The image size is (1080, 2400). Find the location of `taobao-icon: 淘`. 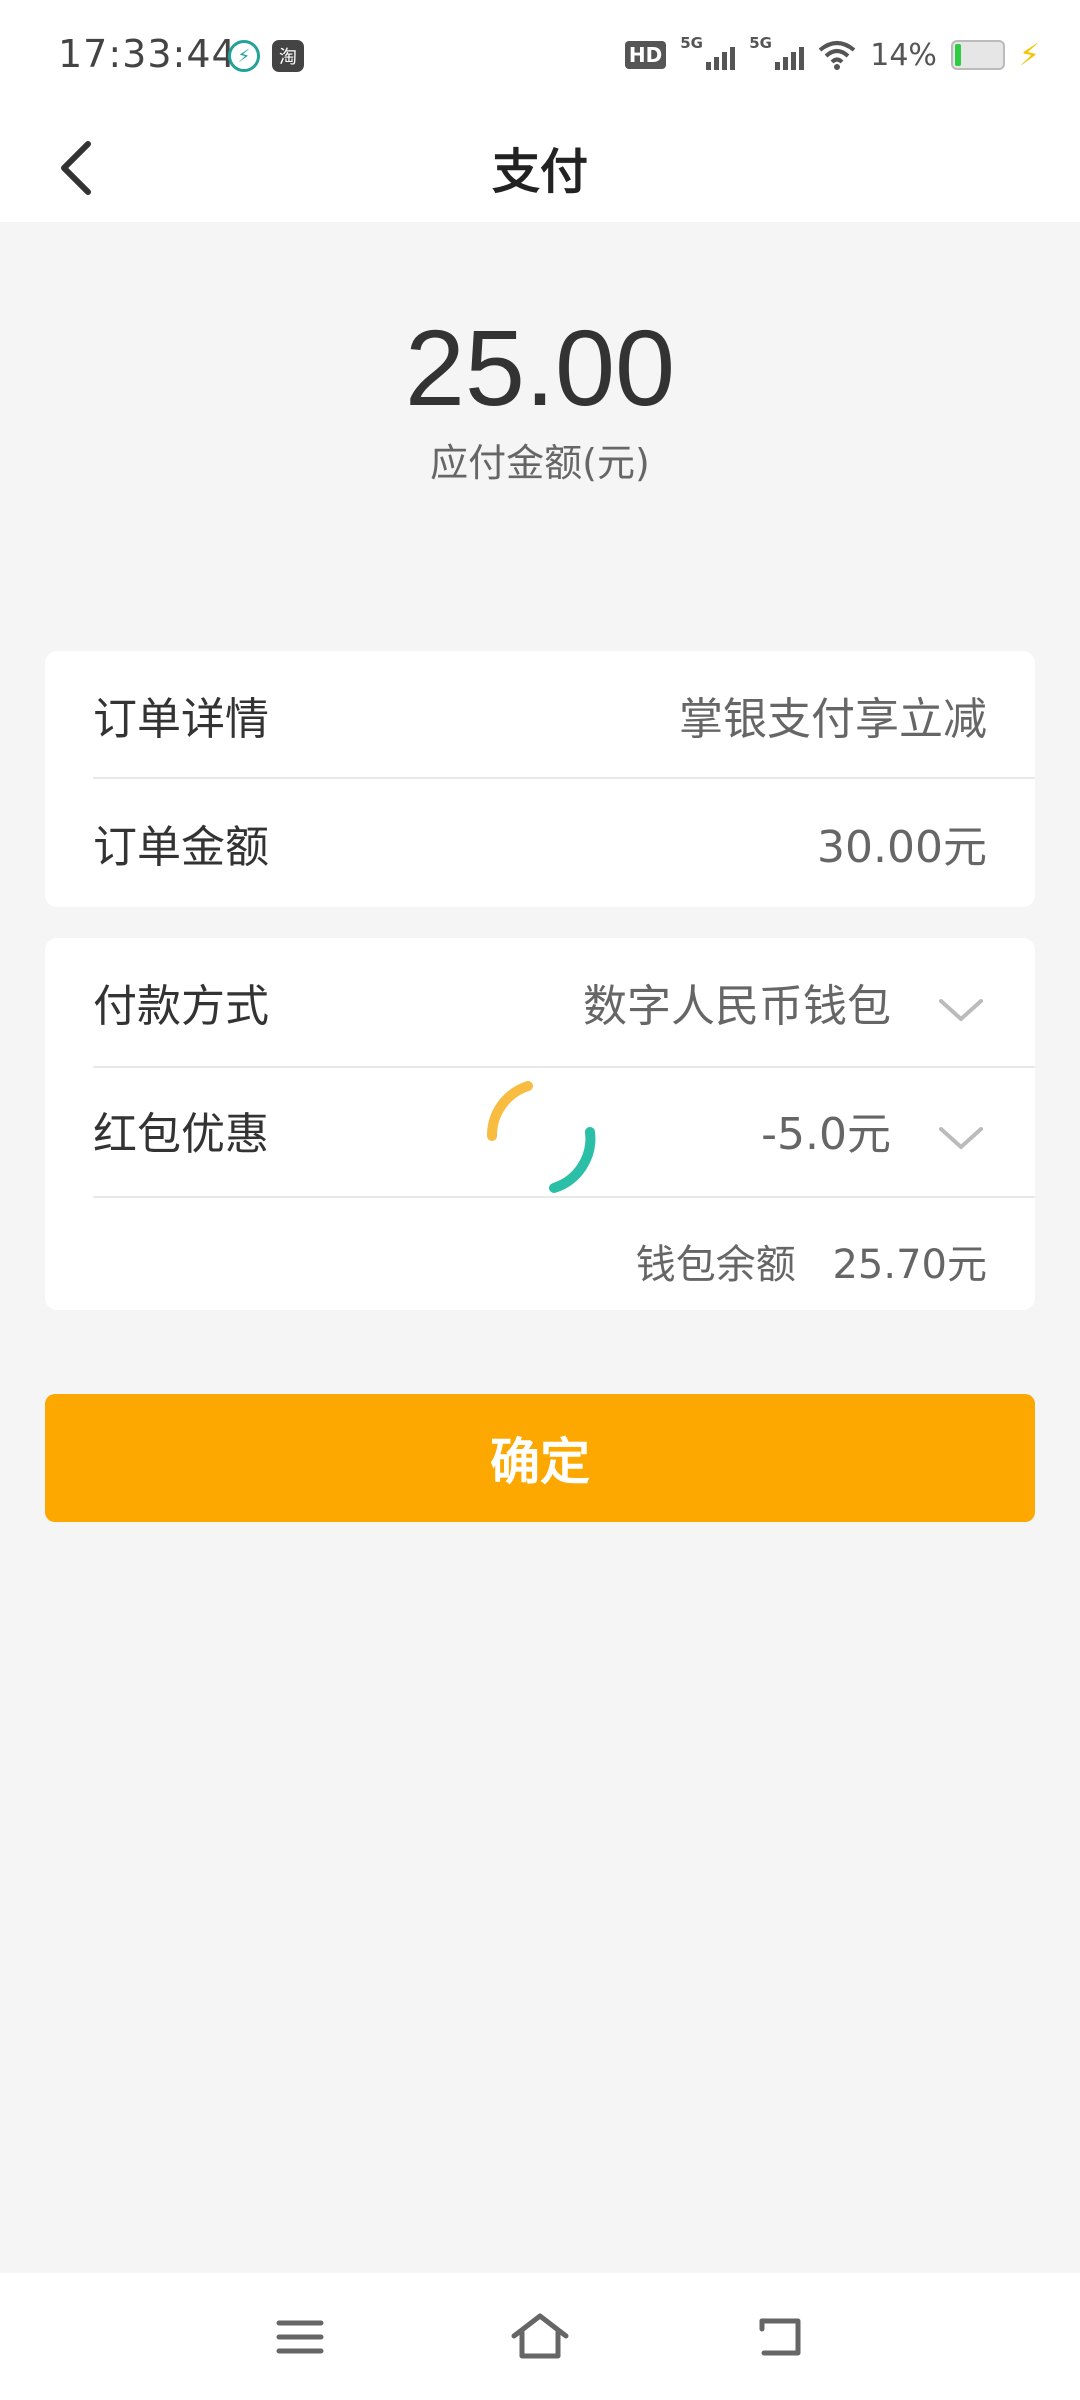

taobao-icon: 淘 is located at coordinates (288, 56).